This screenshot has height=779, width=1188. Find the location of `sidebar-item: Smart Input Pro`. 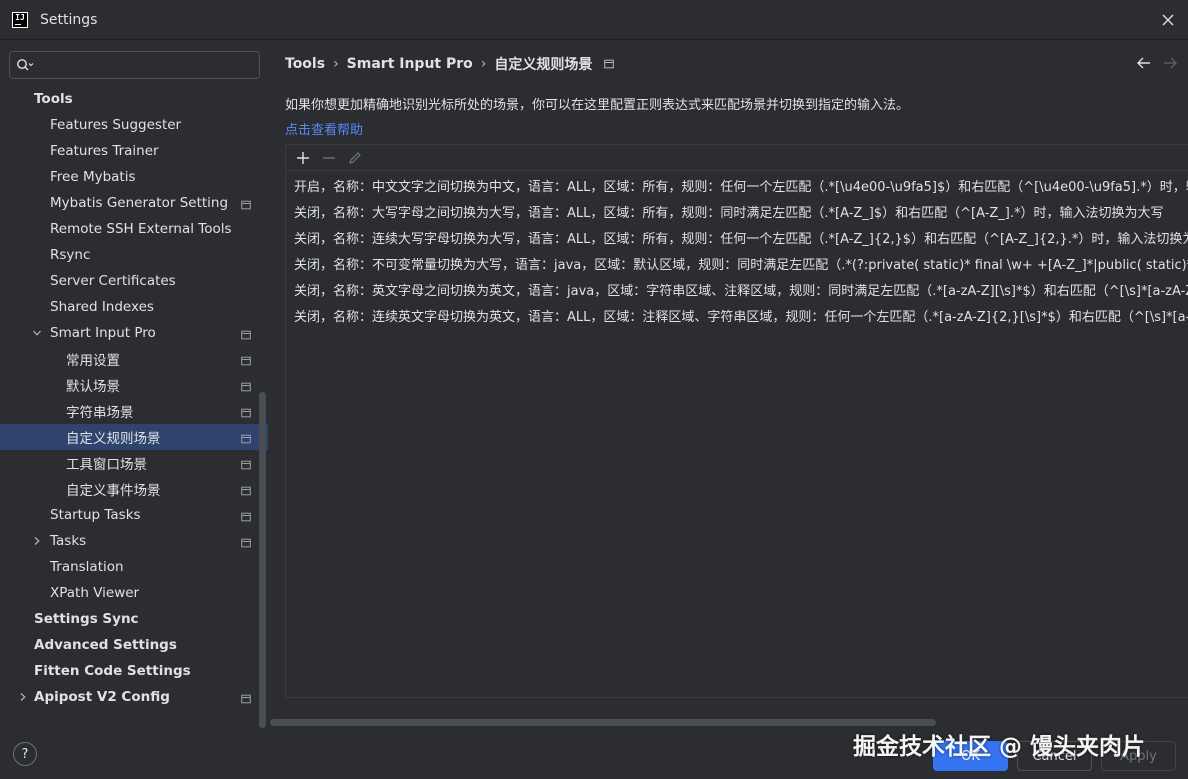

sidebar-item: Smart Input Pro is located at coordinates (134, 333).